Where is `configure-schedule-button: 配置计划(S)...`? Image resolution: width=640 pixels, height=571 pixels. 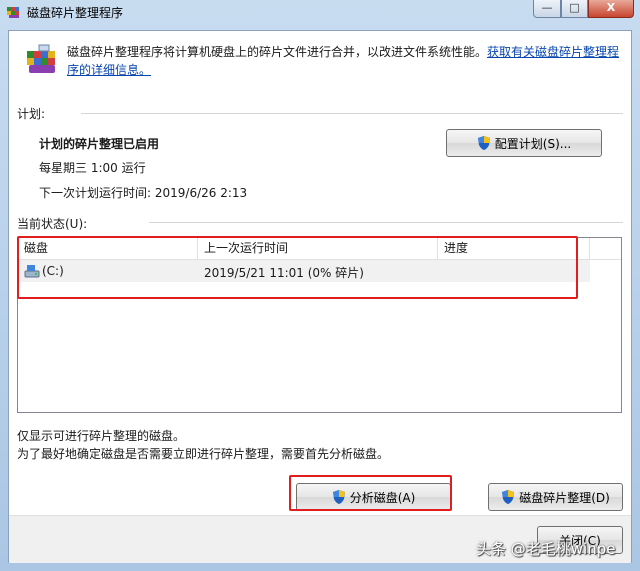 configure-schedule-button: 配置计划(S)... is located at coordinates (524, 143).